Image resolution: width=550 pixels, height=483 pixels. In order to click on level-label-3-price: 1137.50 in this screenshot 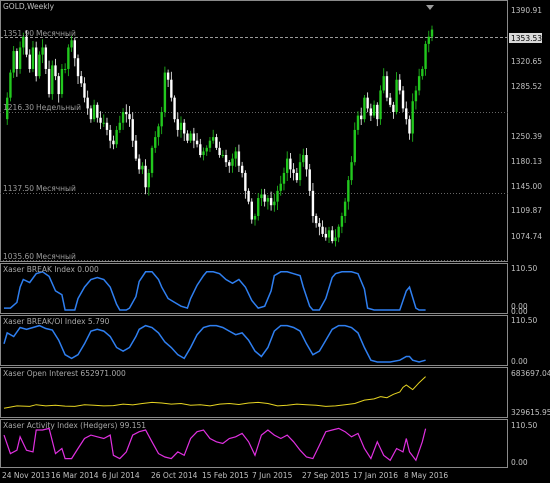, I will do `click(18, 188)`.